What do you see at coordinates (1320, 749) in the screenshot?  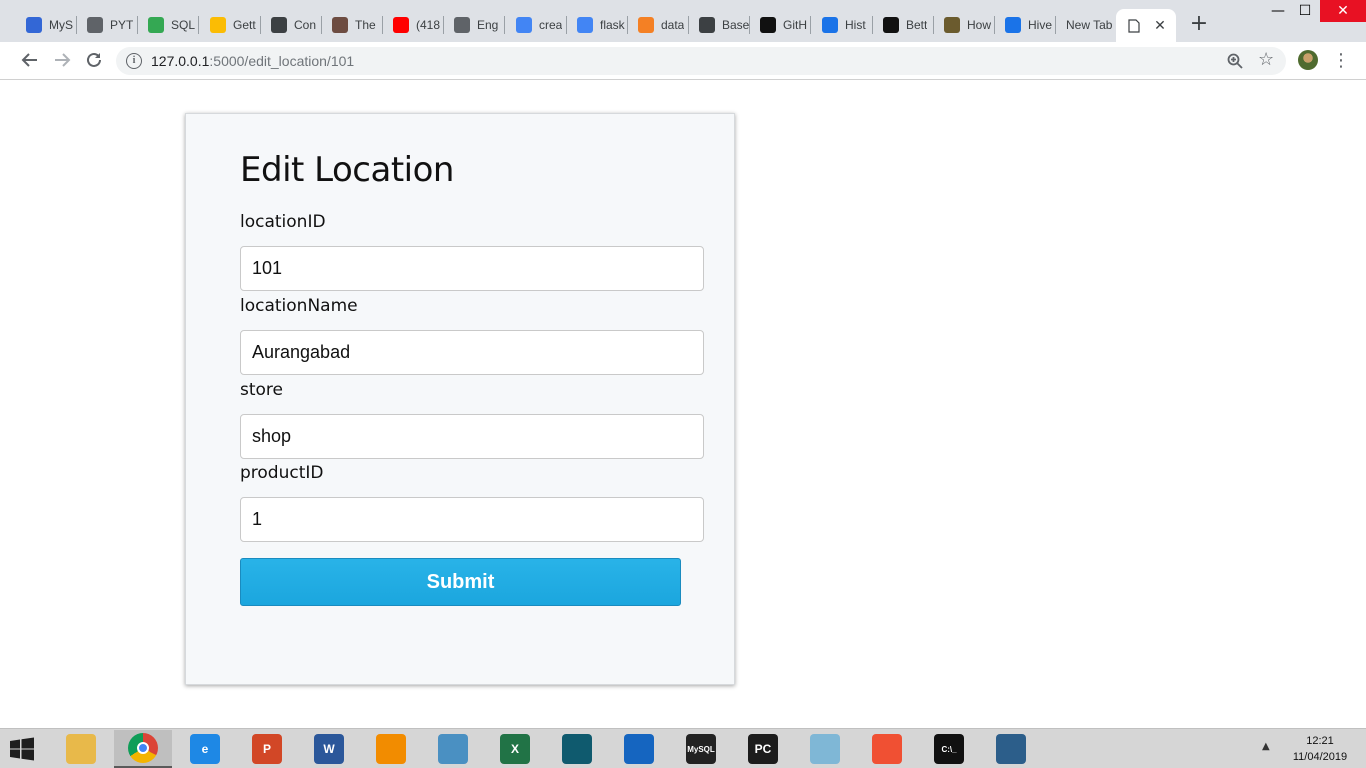 I see `system-clock: 12:21 11/04/2019` at bounding box center [1320, 749].